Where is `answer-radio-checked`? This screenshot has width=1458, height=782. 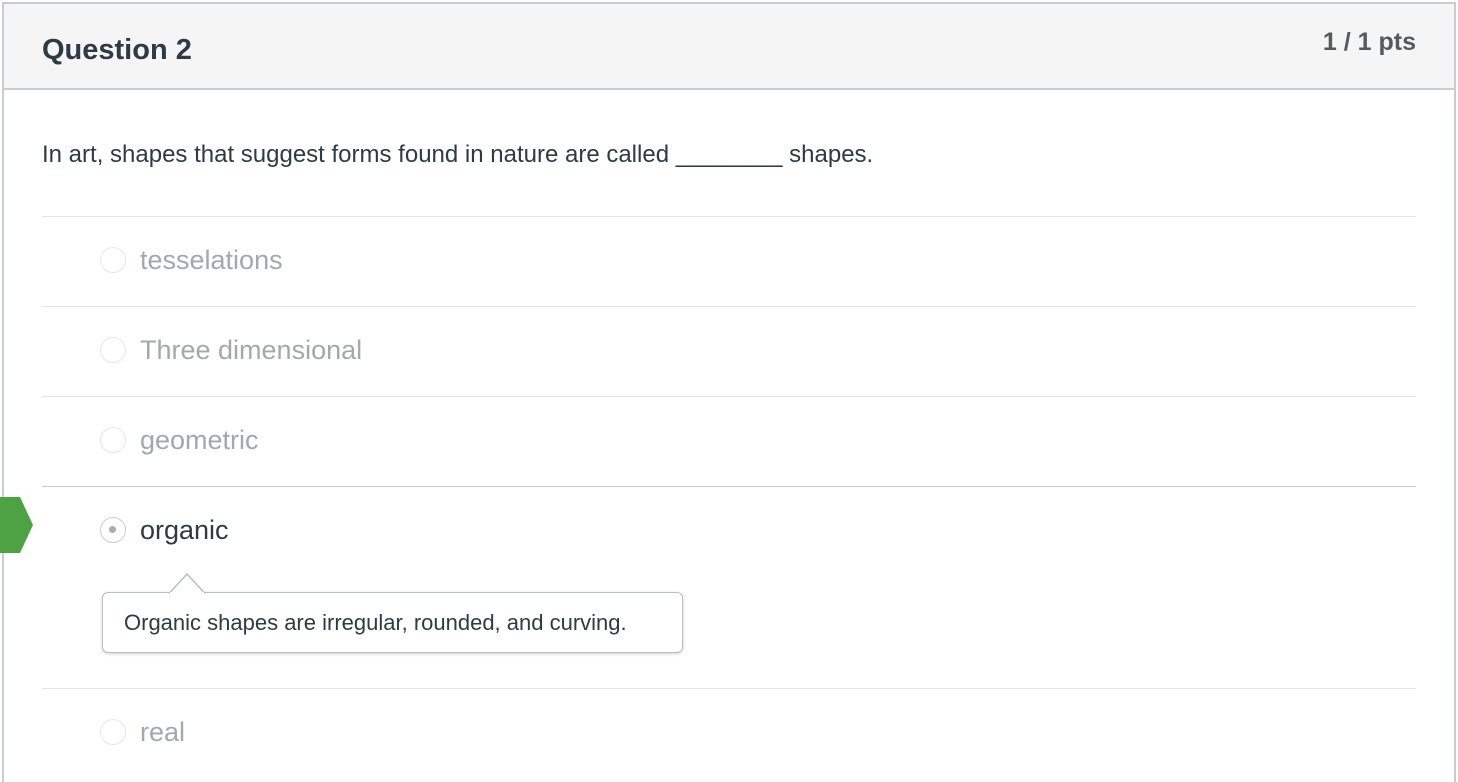
answer-radio-checked is located at coordinates (113, 530).